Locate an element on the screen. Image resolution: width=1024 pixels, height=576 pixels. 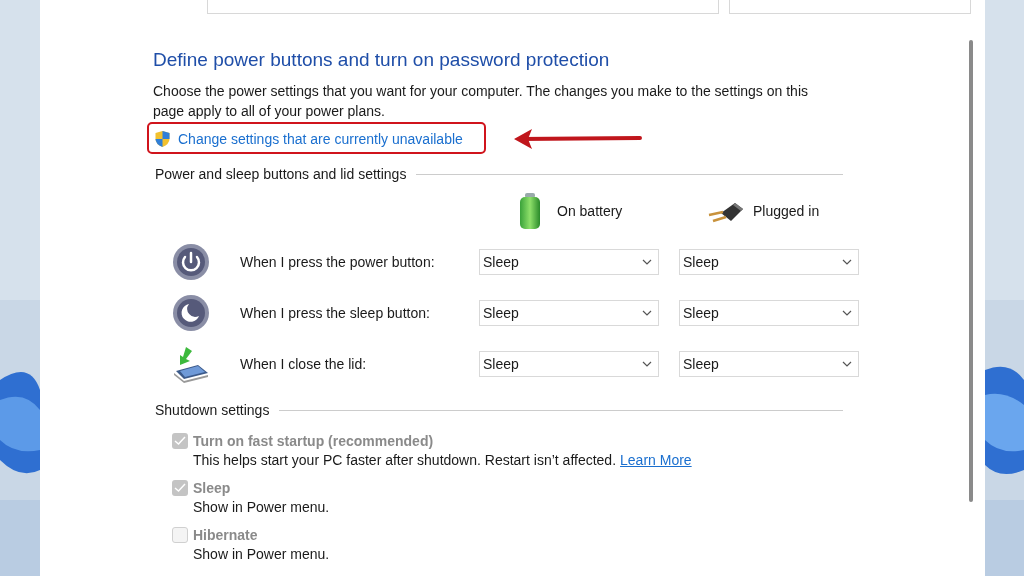
column-label: On battery is located at coordinates (590, 211).